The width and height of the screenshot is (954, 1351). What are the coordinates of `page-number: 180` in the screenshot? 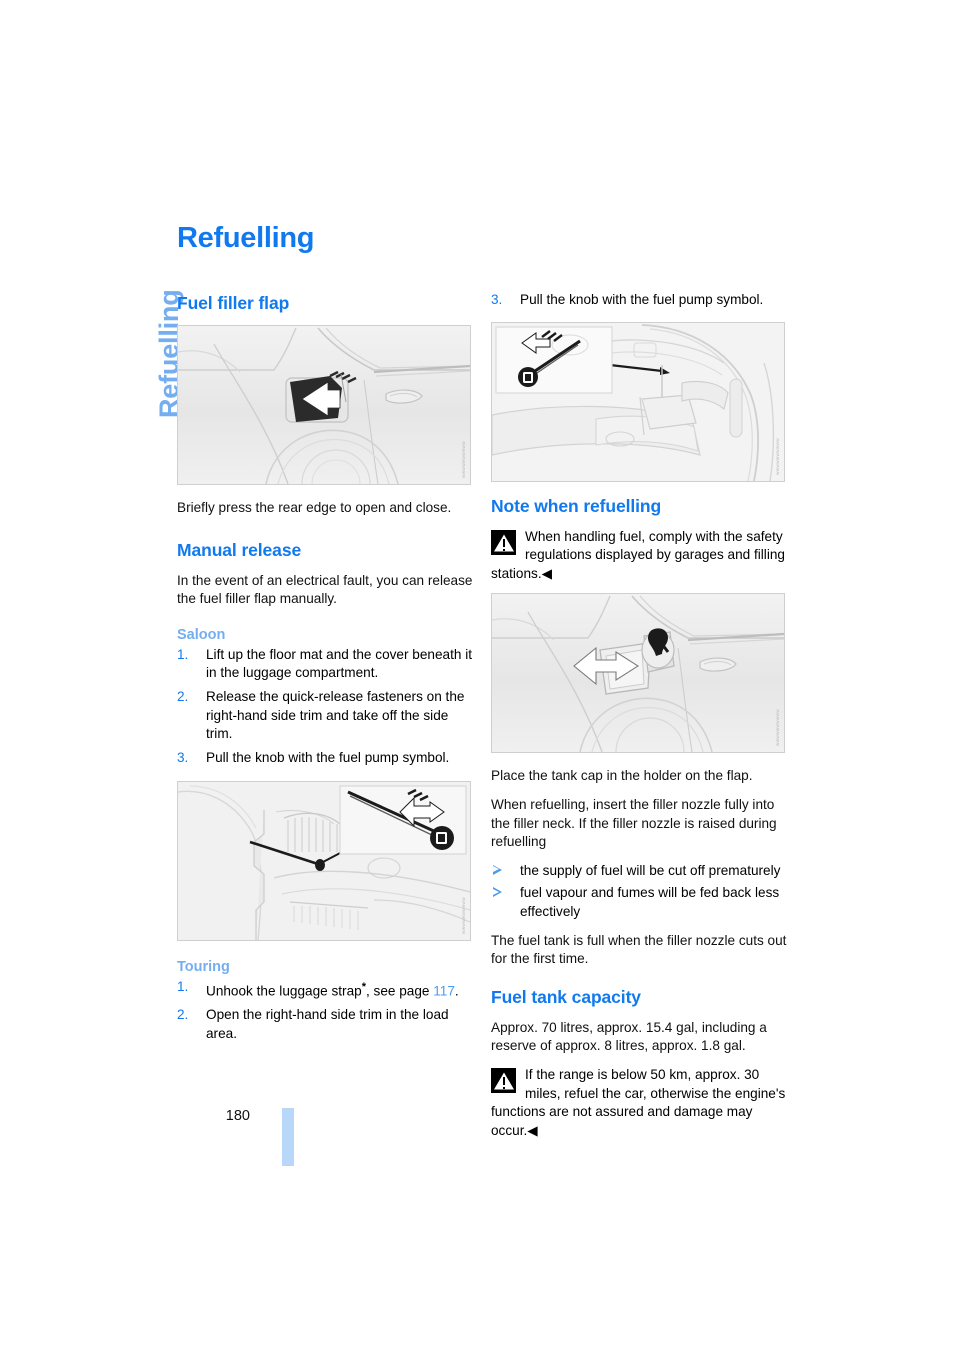 It's located at (237, 1116).